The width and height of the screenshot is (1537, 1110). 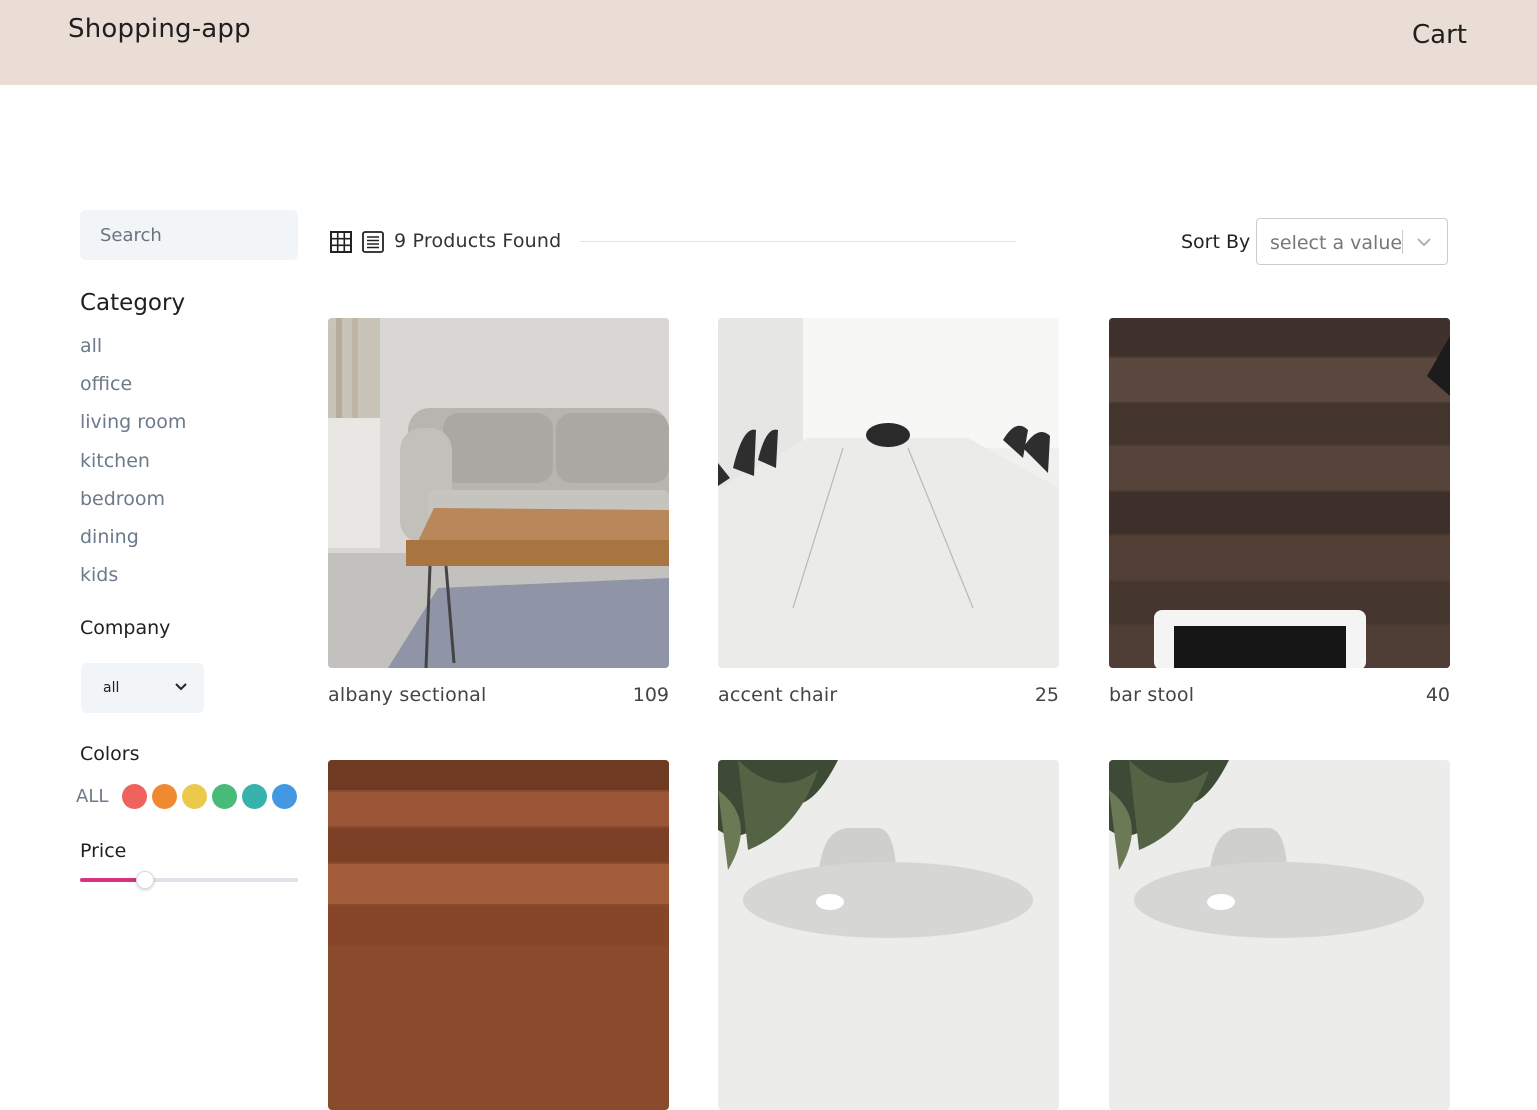 I want to click on grid-view-icon, so click(x=341, y=242).